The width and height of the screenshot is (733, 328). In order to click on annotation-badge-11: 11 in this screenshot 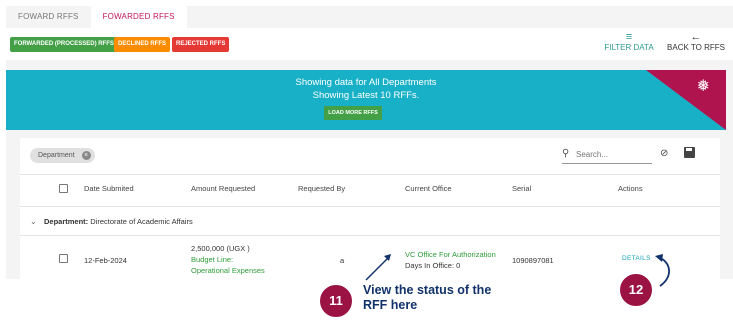, I will do `click(336, 301)`.